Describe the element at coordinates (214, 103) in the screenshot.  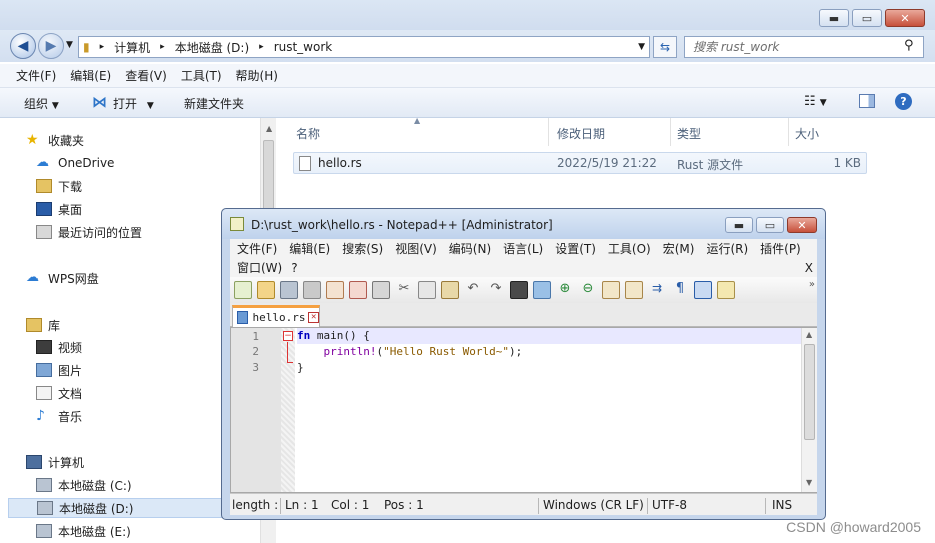
I see `new-folder-button: 新建文件夹` at that location.